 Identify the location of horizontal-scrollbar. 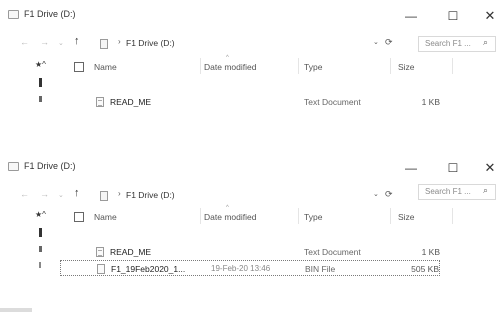
(16, 310).